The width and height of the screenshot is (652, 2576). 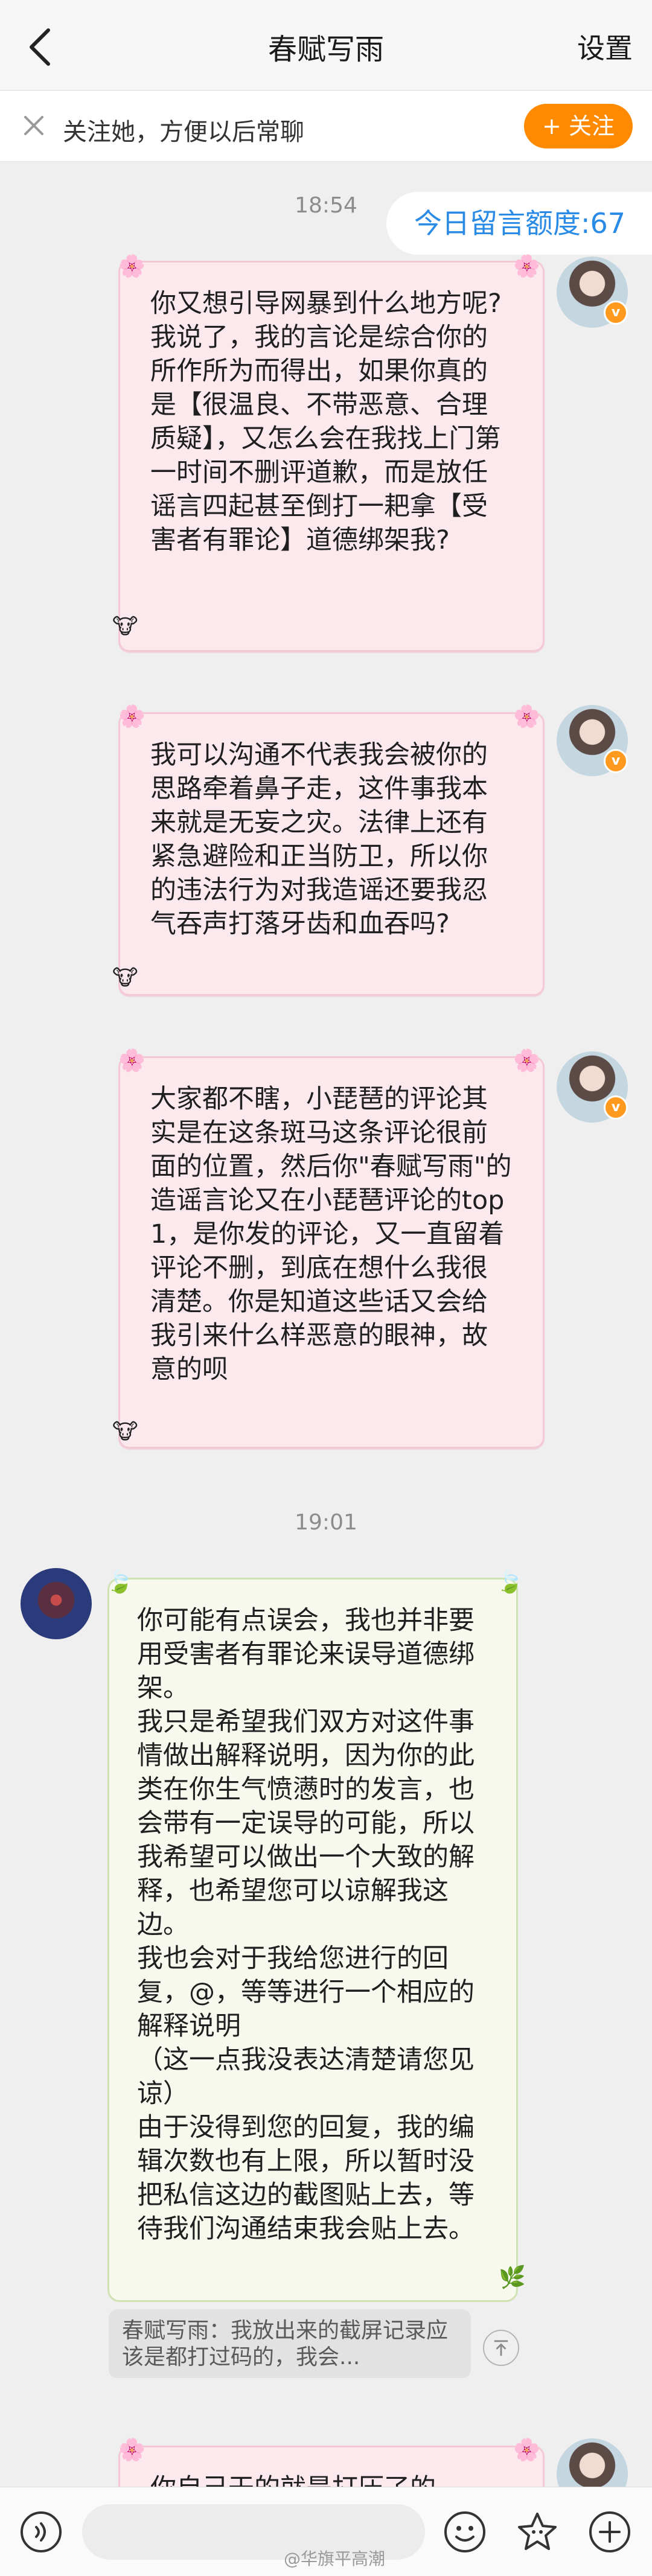 What do you see at coordinates (519, 223) in the screenshot?
I see `message-quota-badge: 今日留言额度:67` at bounding box center [519, 223].